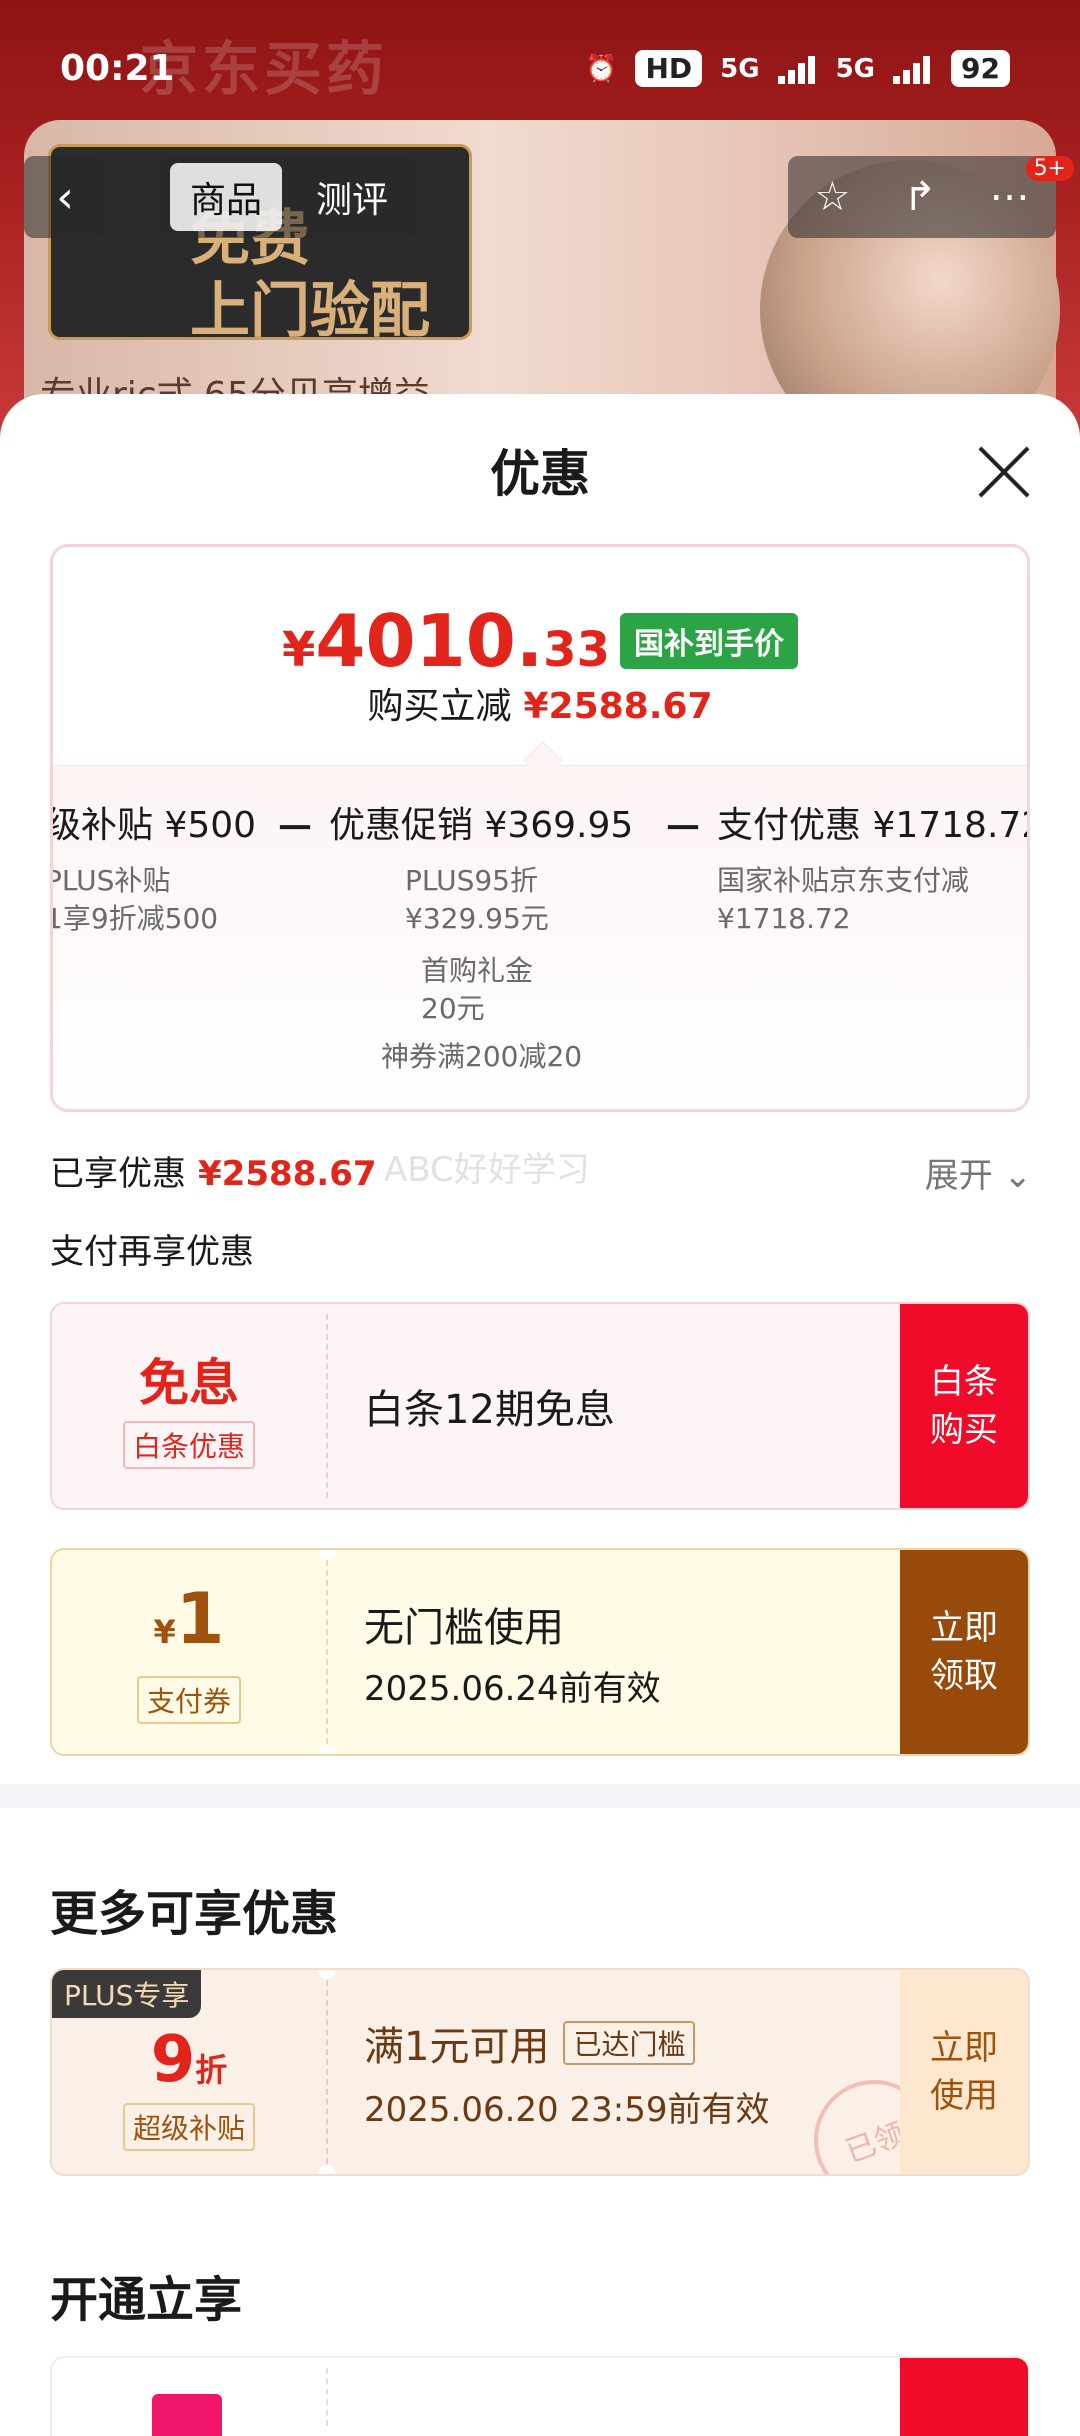  I want to click on discount-number: 9, so click(173, 2060).